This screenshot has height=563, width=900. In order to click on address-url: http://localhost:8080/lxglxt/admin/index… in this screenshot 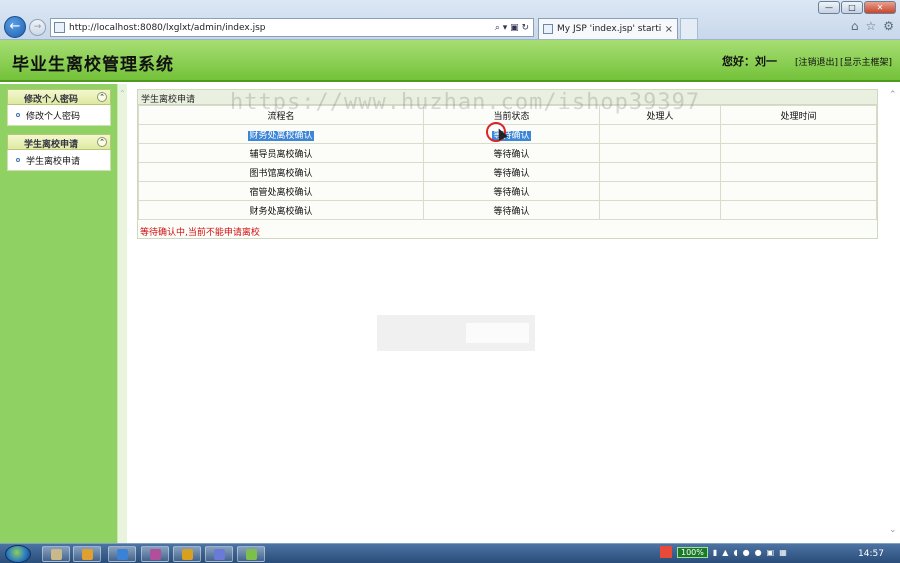, I will do `click(282, 28)`.